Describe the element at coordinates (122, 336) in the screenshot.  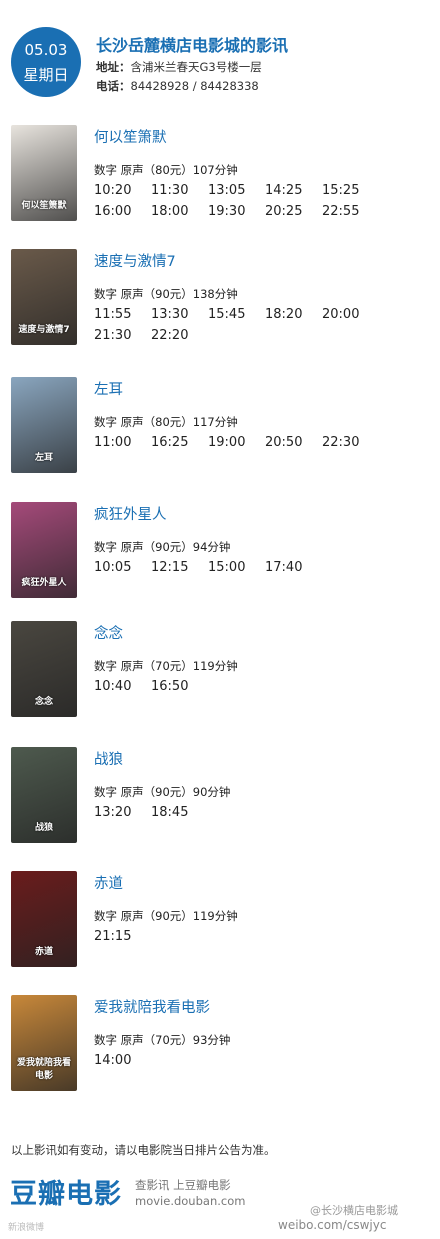
I see `showtime: 21:30` at that location.